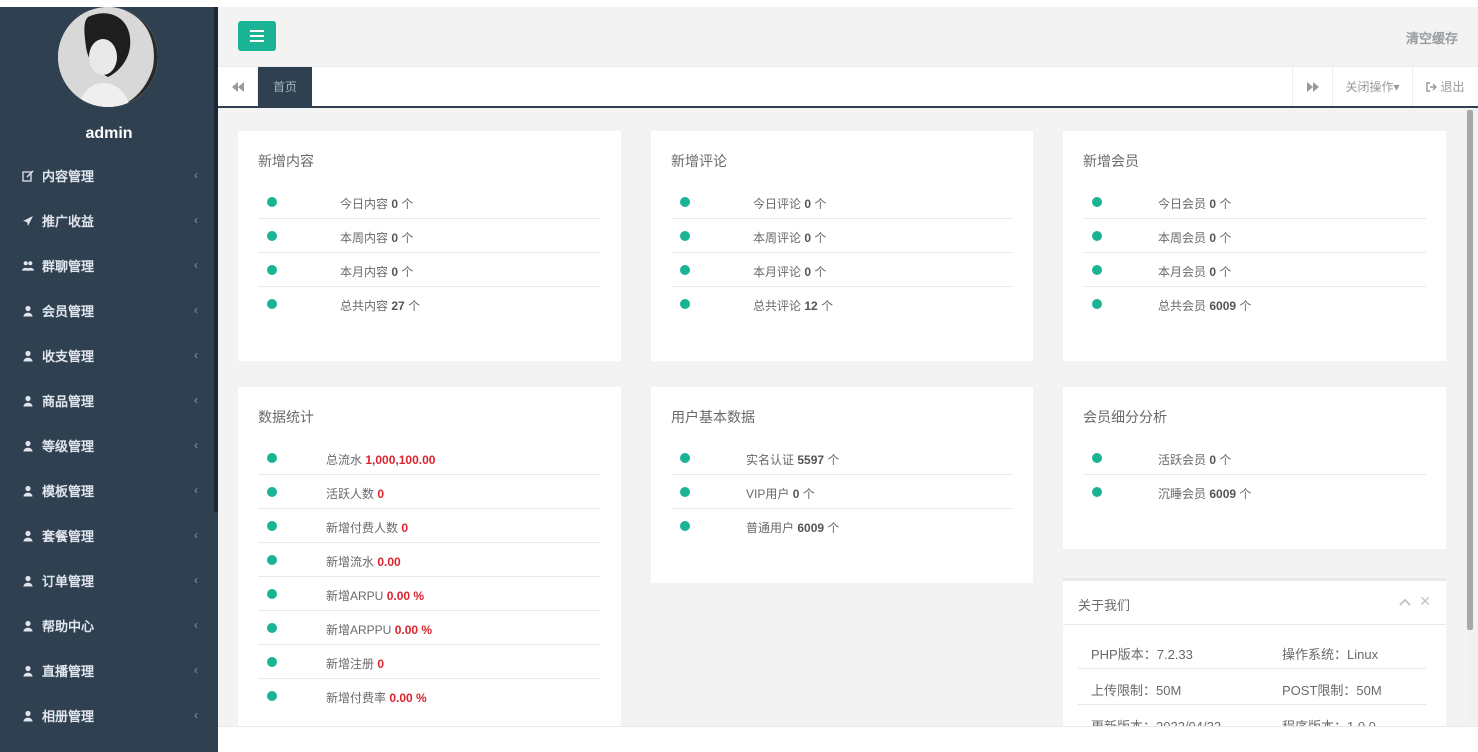  Describe the element at coordinates (408, 698) in the screenshot. I see `stat-value: 0.00 %` at that location.